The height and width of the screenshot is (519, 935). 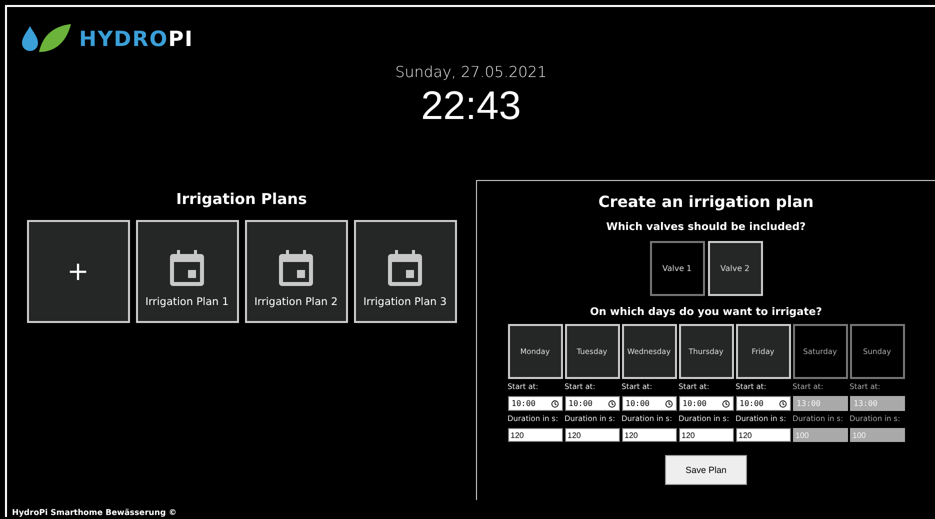 I want to click on plan-tile: Irrigation Plan 3, so click(x=405, y=271).